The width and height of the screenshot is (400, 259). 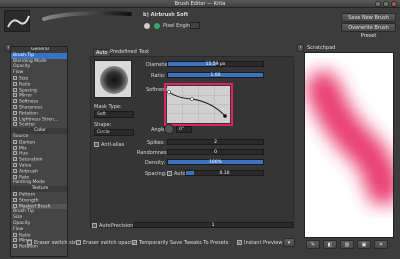 I want to click on randomness-slider: 0, so click(x=215, y=152).